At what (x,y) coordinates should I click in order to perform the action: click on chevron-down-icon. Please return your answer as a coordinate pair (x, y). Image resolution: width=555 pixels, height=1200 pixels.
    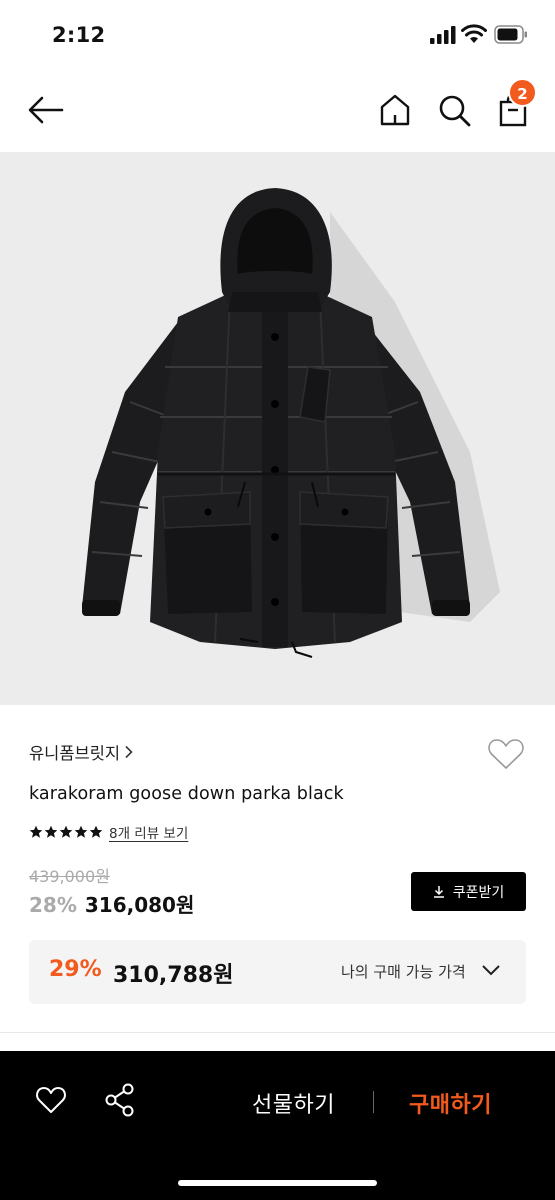
    Looking at the image, I should click on (491, 970).